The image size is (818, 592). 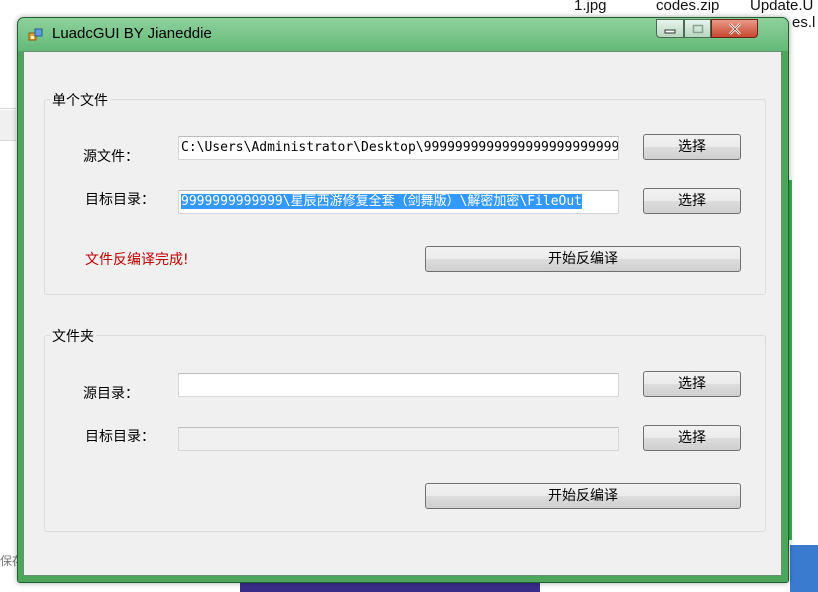 I want to click on status-message: 文件反编译完成!, so click(x=137, y=260).